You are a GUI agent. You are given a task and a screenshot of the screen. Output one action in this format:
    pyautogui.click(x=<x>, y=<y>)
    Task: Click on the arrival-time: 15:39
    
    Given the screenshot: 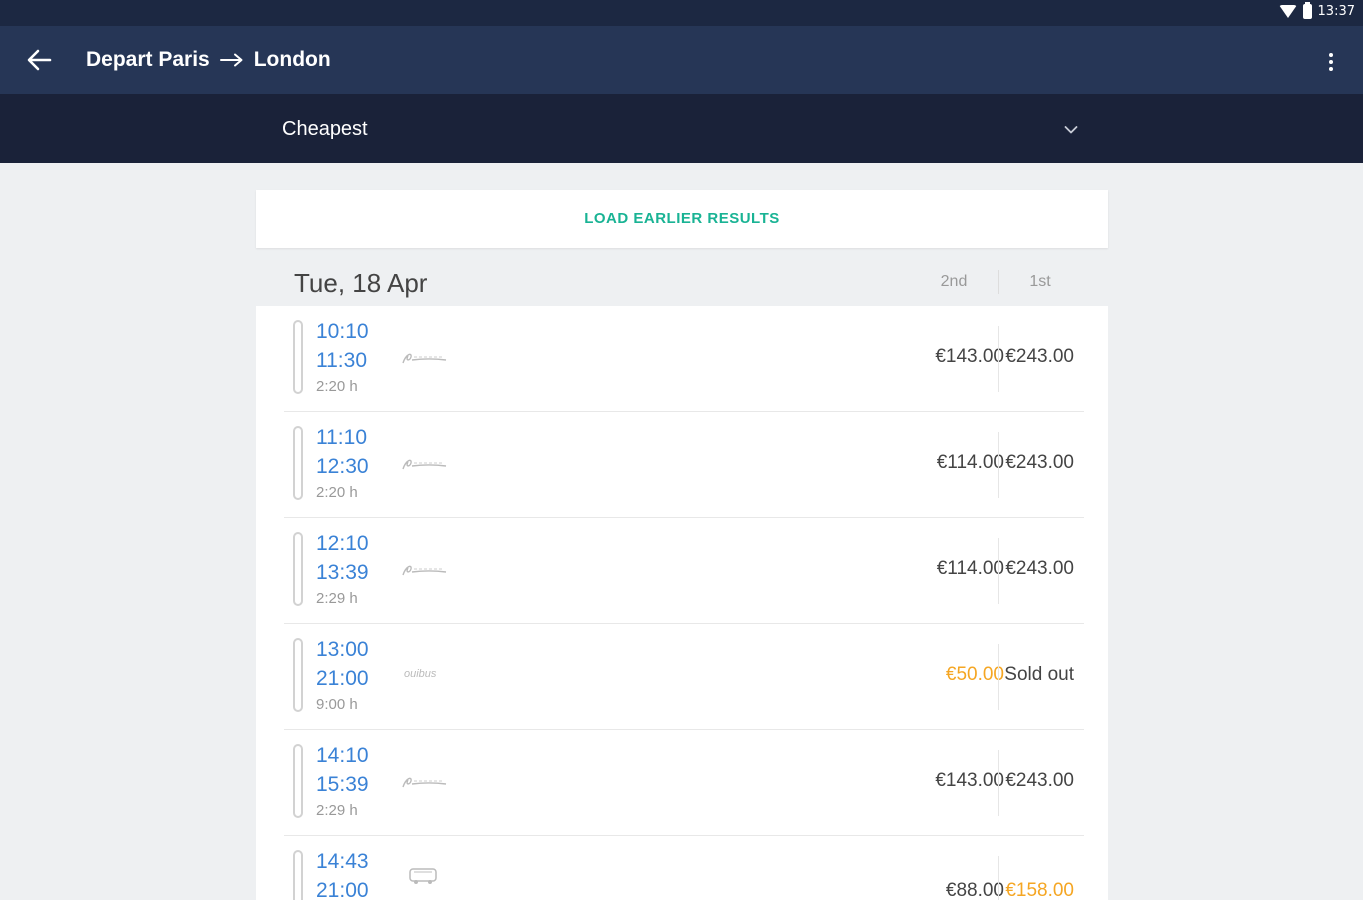 What is the action you would take?
    pyautogui.click(x=342, y=784)
    